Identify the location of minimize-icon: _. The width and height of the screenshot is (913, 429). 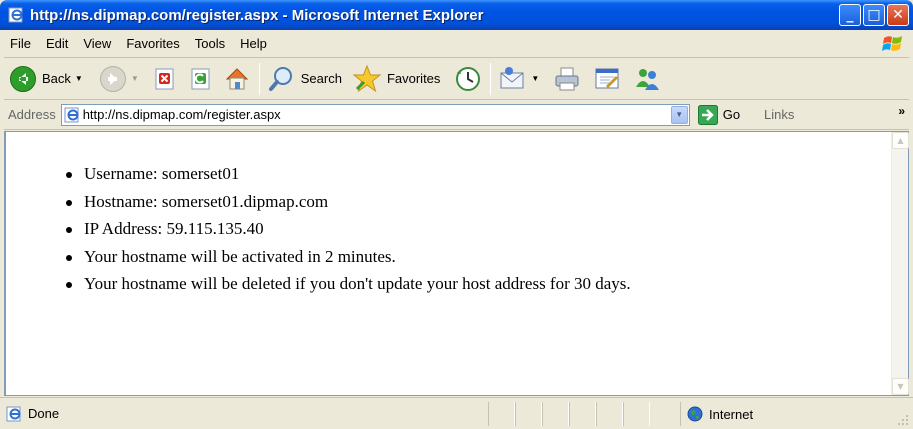
(850, 15).